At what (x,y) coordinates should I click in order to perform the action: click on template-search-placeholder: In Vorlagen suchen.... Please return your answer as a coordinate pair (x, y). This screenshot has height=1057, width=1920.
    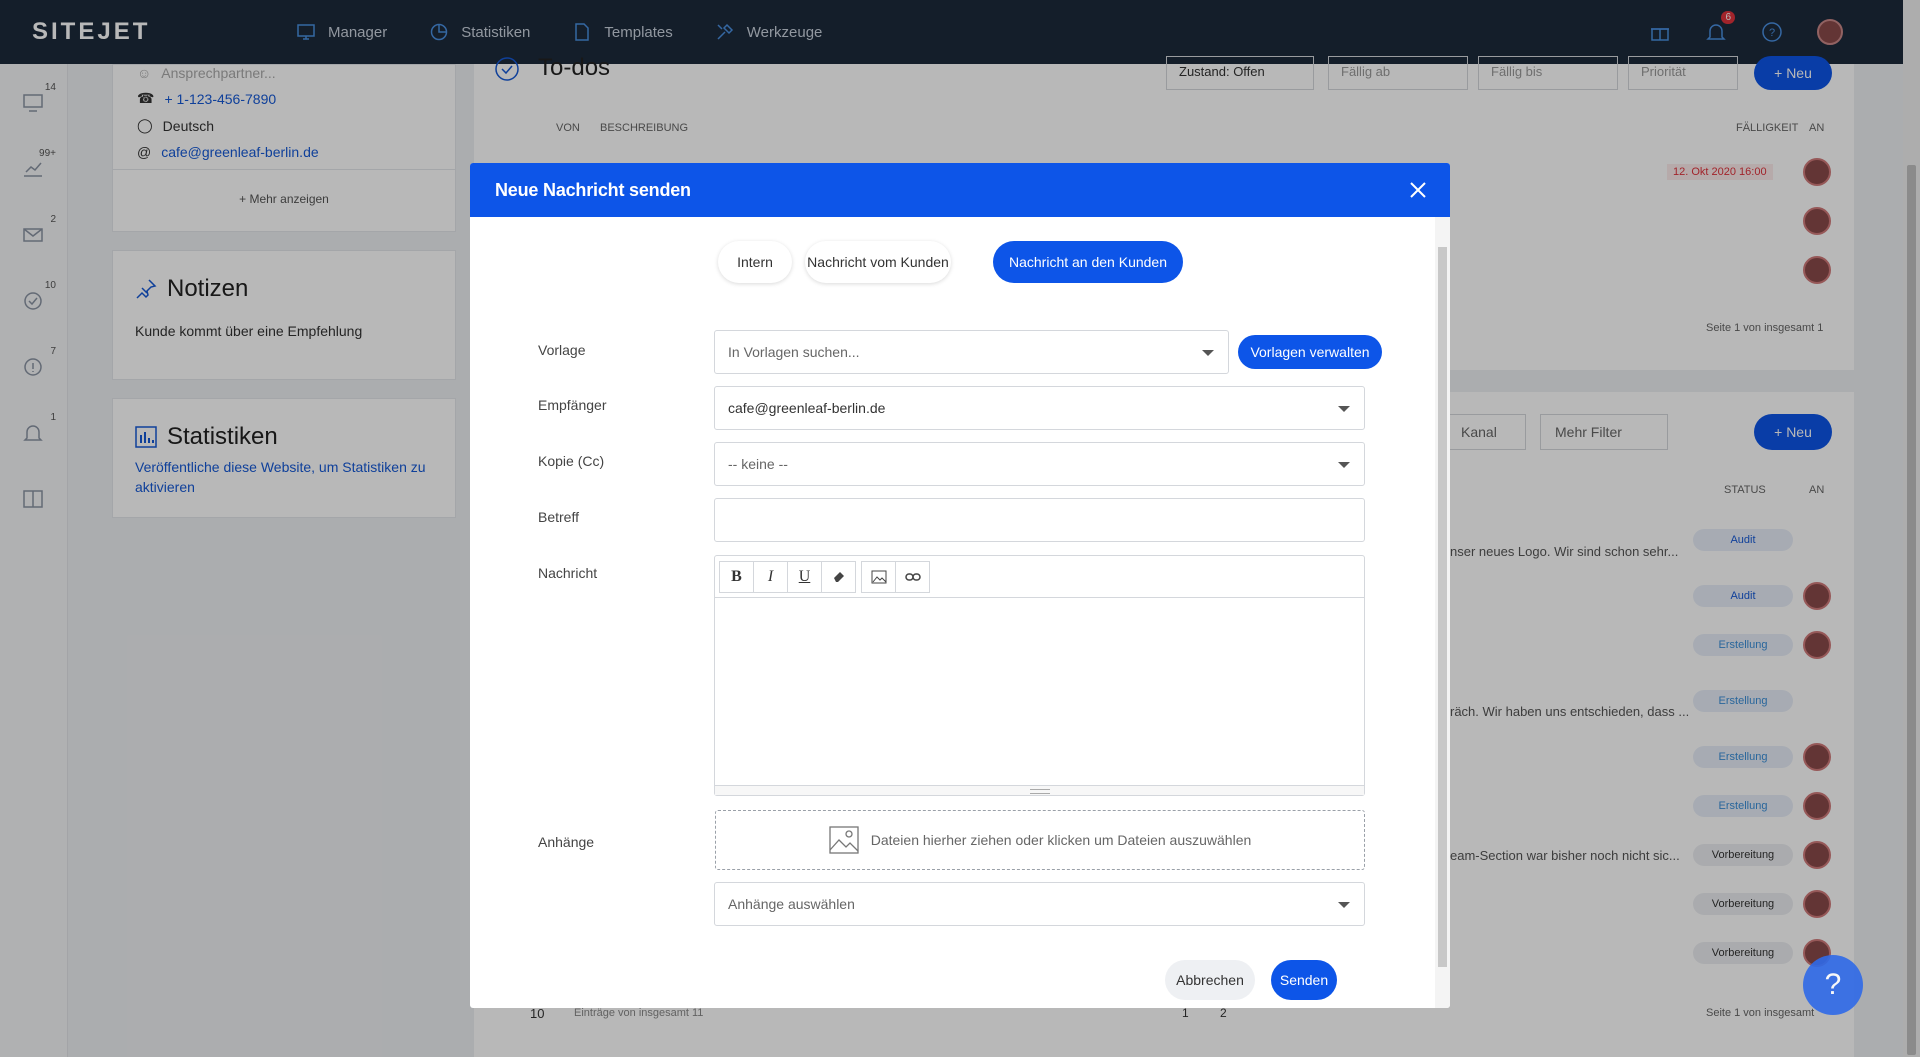
    Looking at the image, I should click on (794, 352).